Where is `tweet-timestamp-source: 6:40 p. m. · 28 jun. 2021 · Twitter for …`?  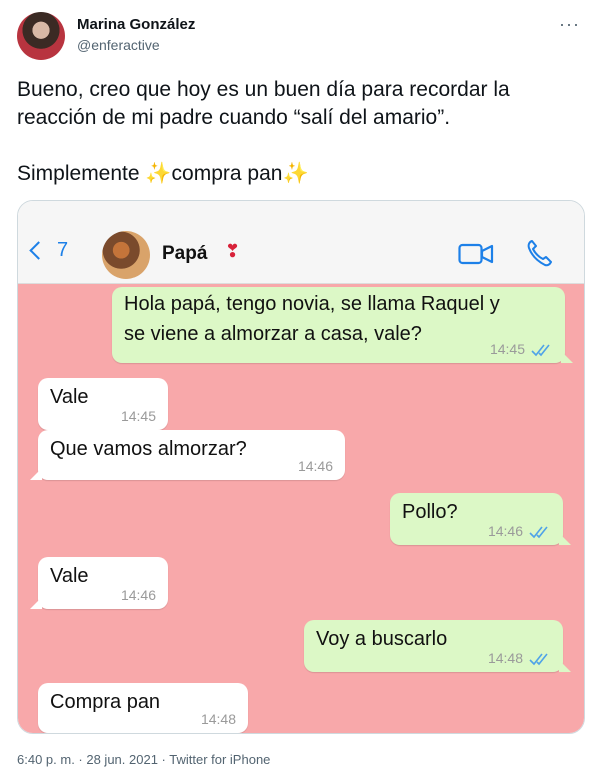 tweet-timestamp-source: 6:40 p. m. · 28 jun. 2021 · Twitter for … is located at coordinates (143, 759).